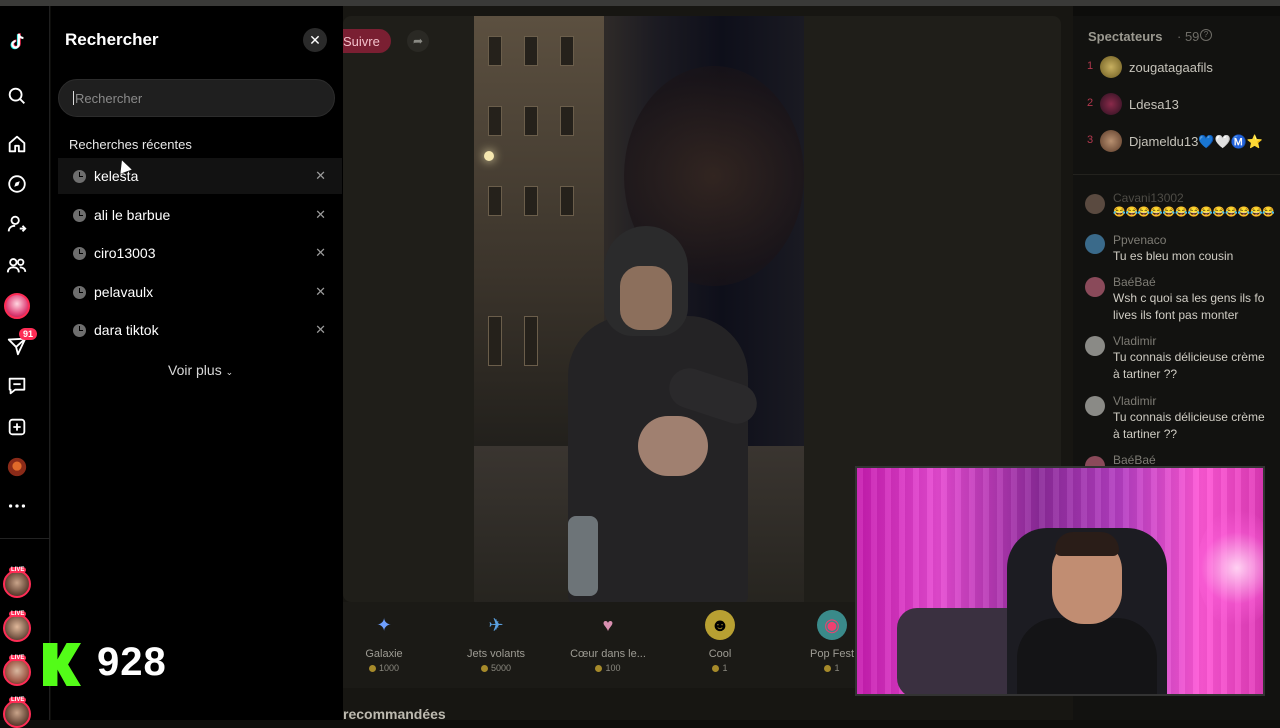 This screenshot has width=1280, height=728. I want to click on recent-search-label: ali le barbue, so click(132, 215).